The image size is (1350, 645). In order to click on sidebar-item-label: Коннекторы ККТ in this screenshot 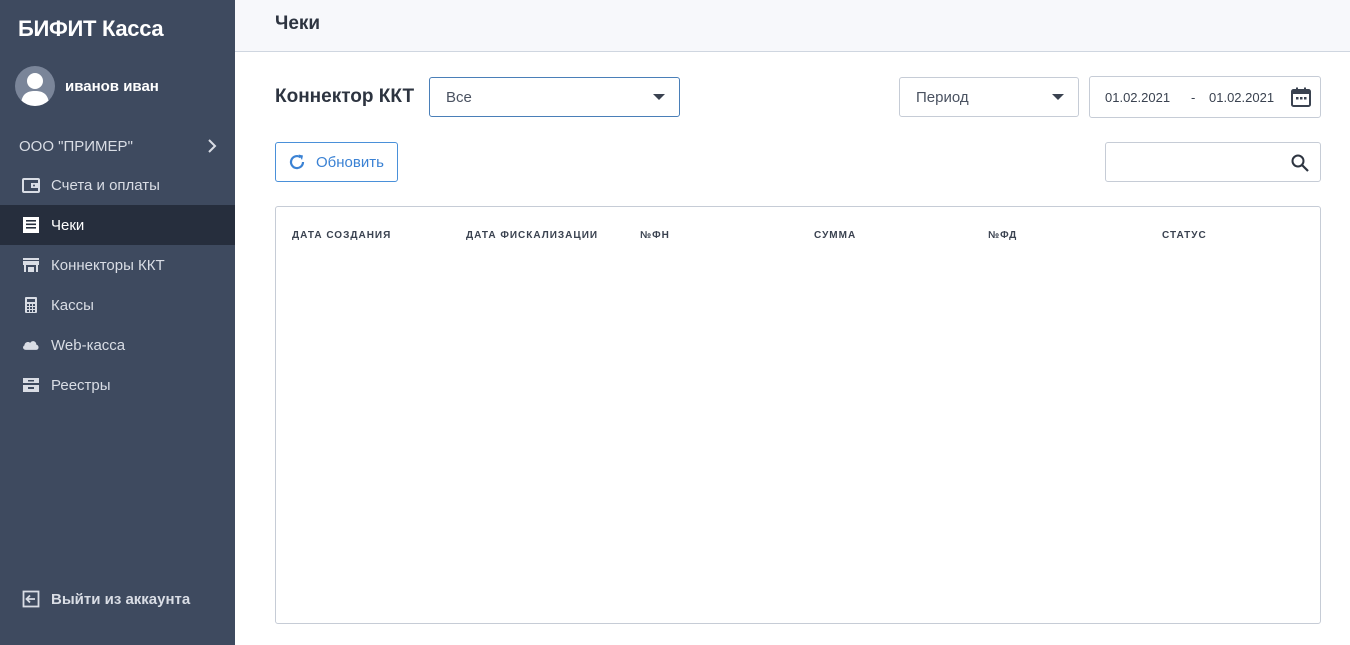, I will do `click(108, 265)`.